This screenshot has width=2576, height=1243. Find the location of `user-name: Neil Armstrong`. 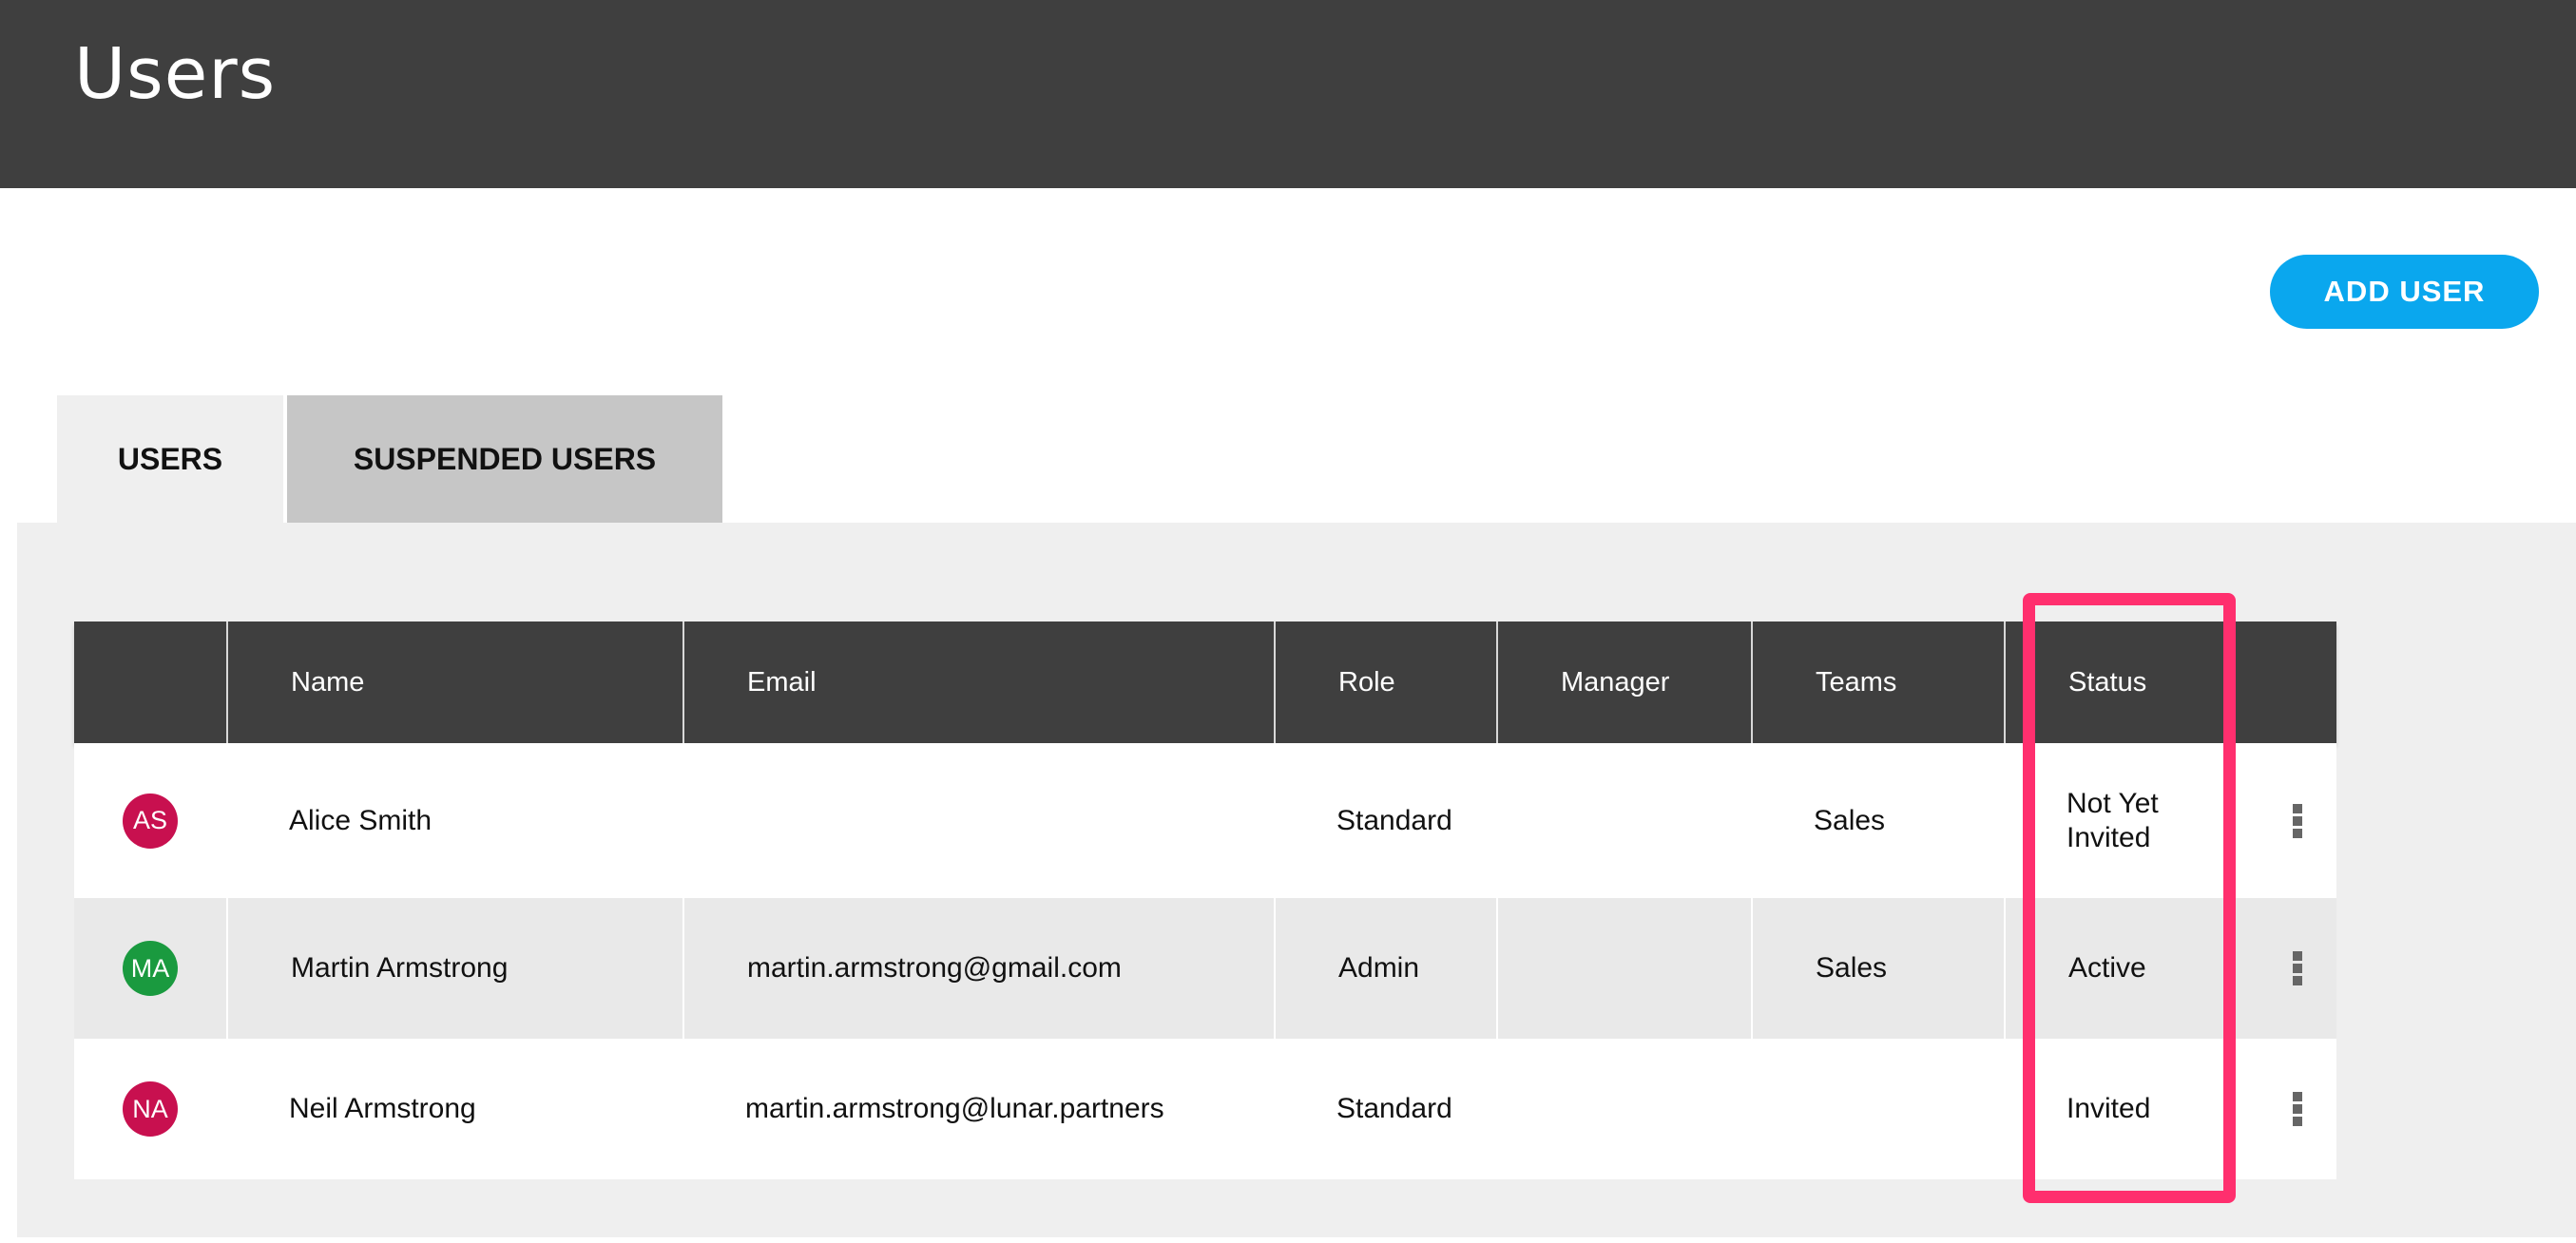

user-name: Neil Armstrong is located at coordinates (383, 1108).